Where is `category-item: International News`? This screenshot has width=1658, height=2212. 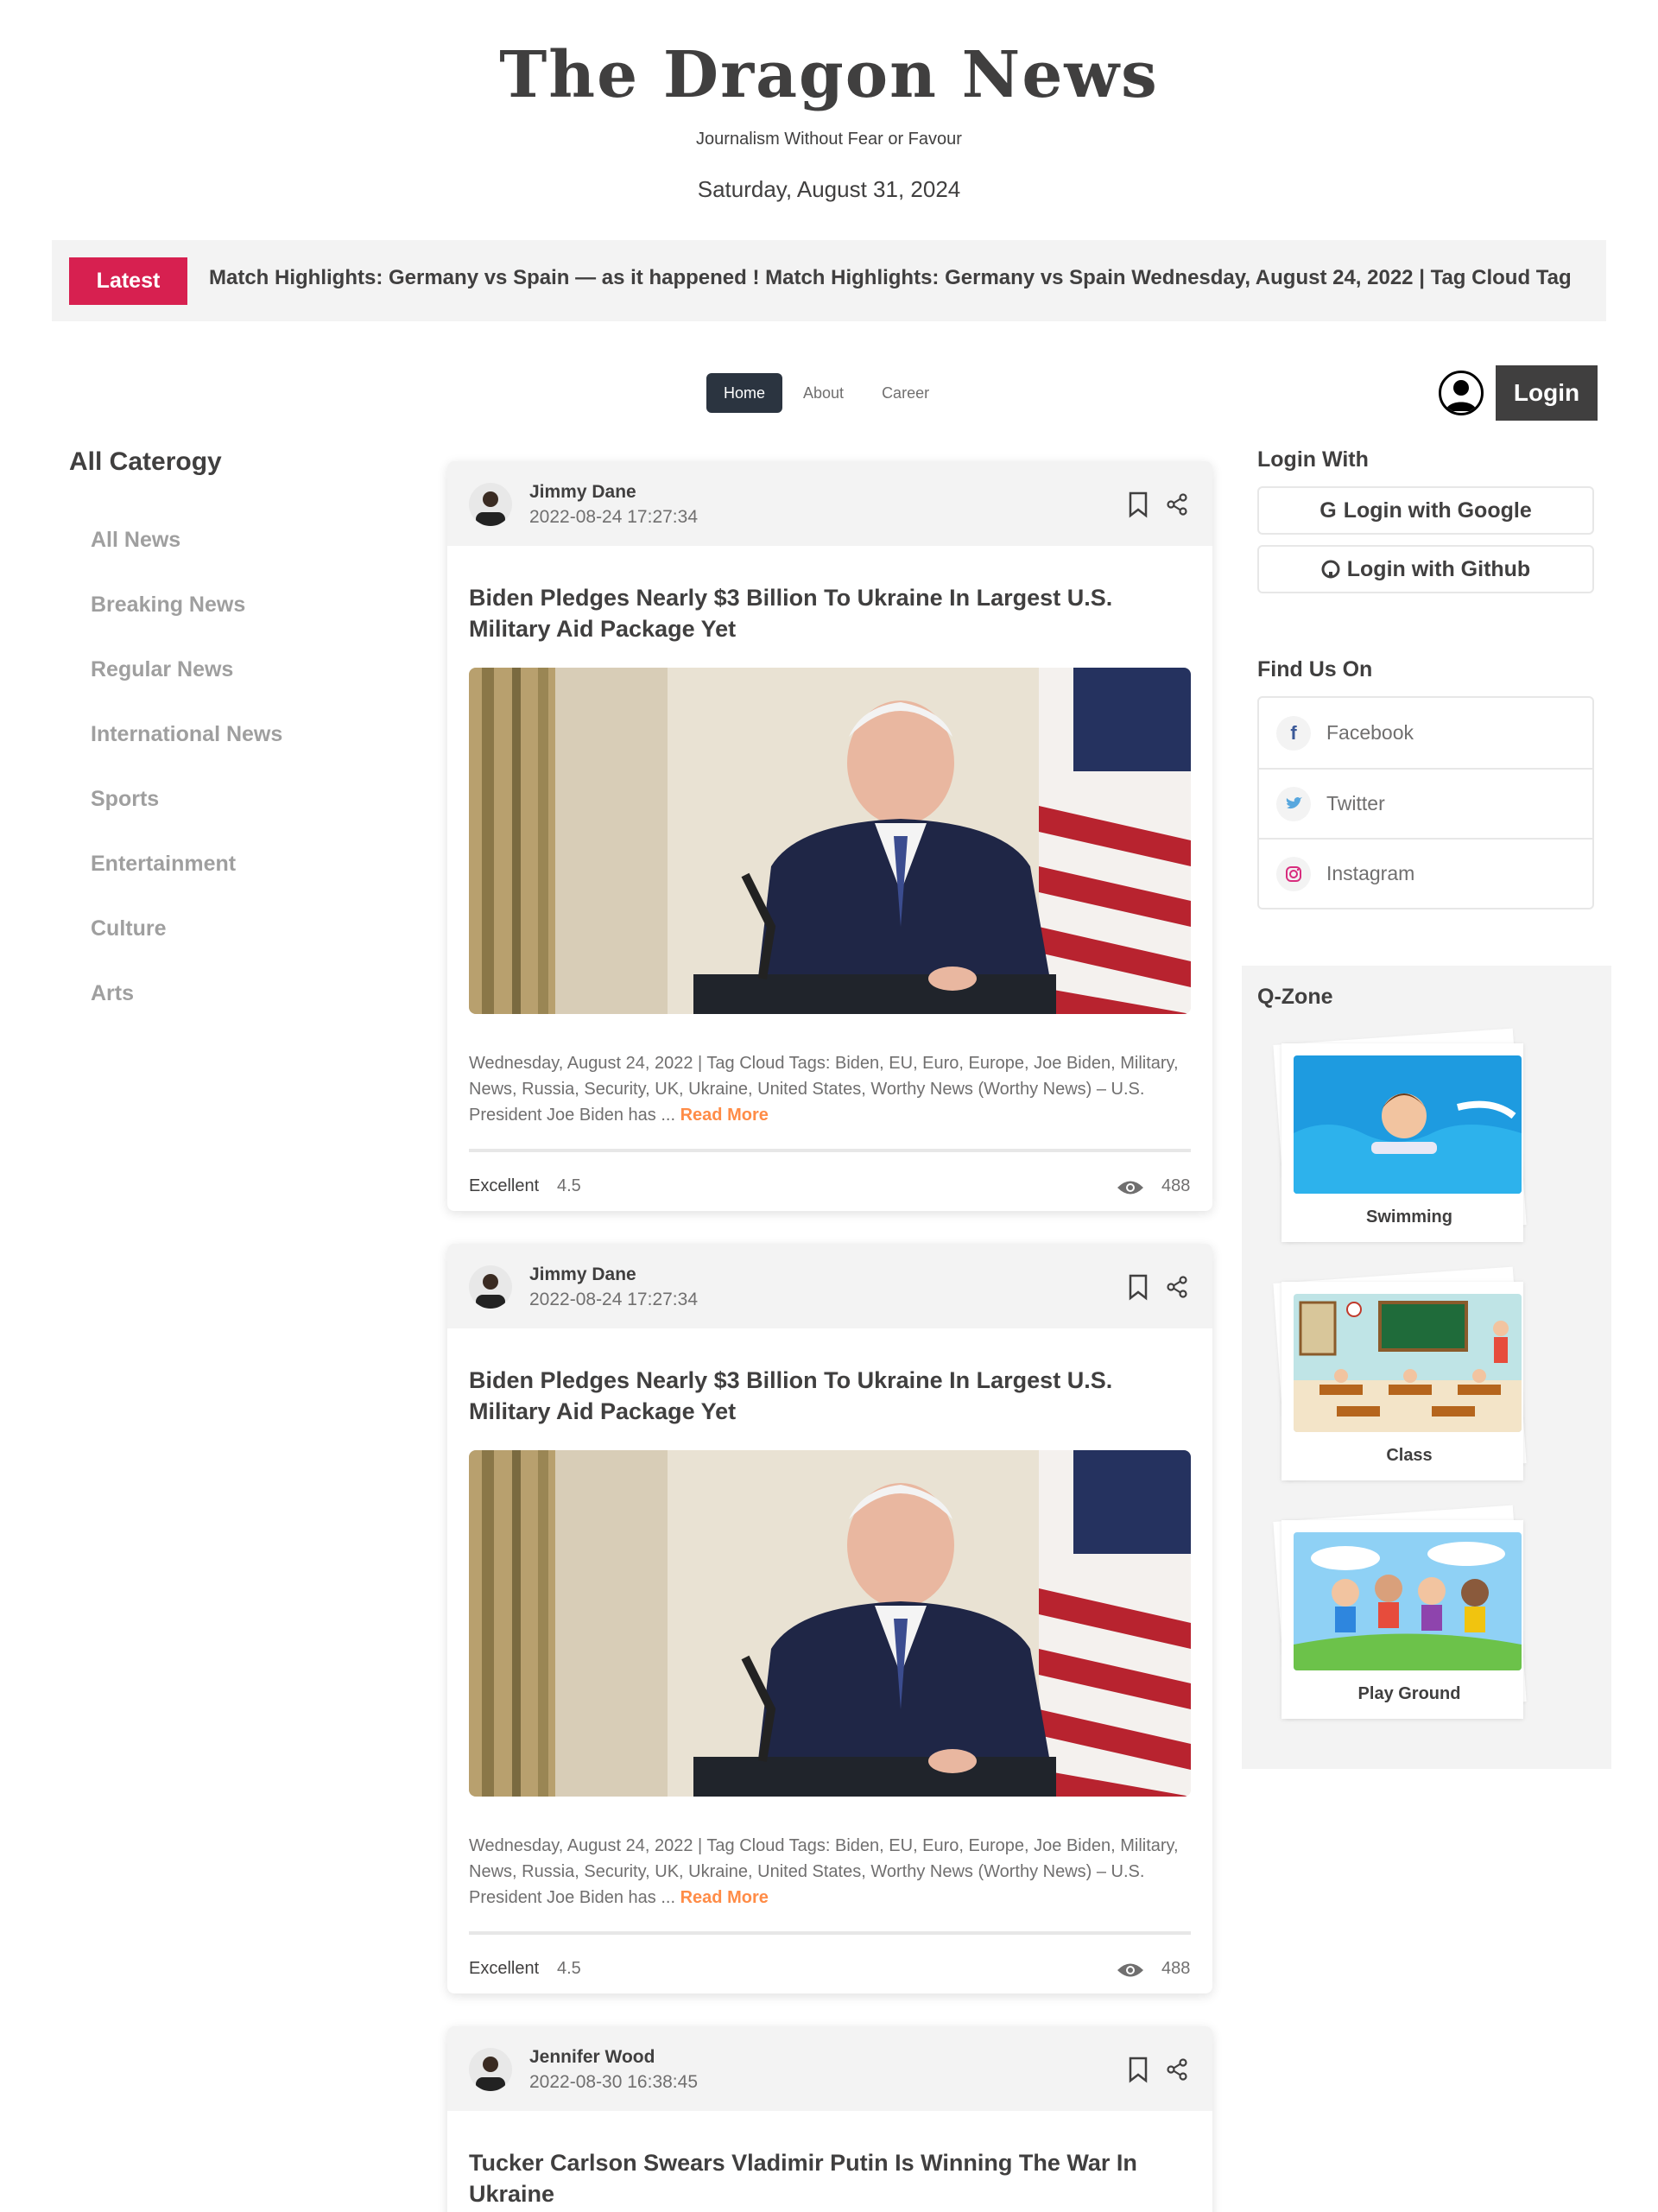 category-item: International News is located at coordinates (233, 734).